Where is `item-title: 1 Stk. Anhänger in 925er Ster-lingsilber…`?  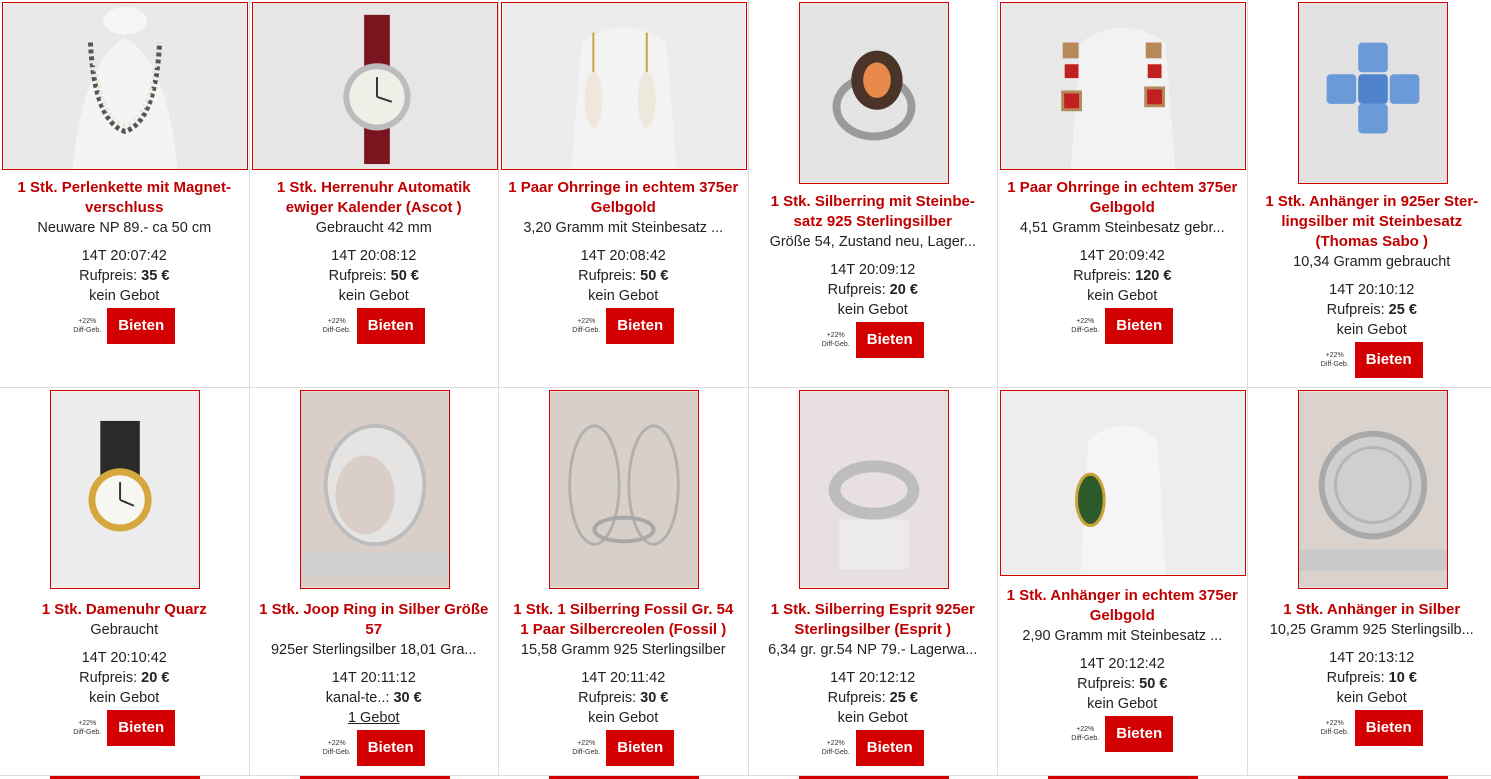
item-title: 1 Stk. Anhänger in 925er Ster-lingsilber… is located at coordinates (1369, 222).